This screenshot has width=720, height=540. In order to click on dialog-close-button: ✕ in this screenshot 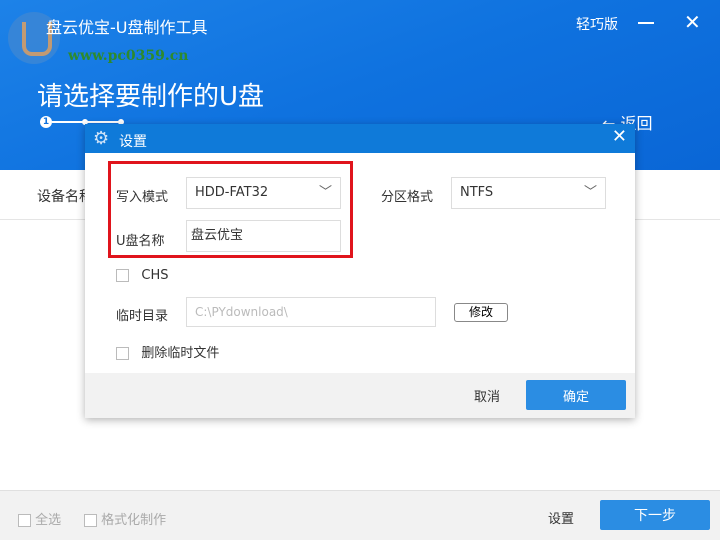, I will do `click(619, 136)`.